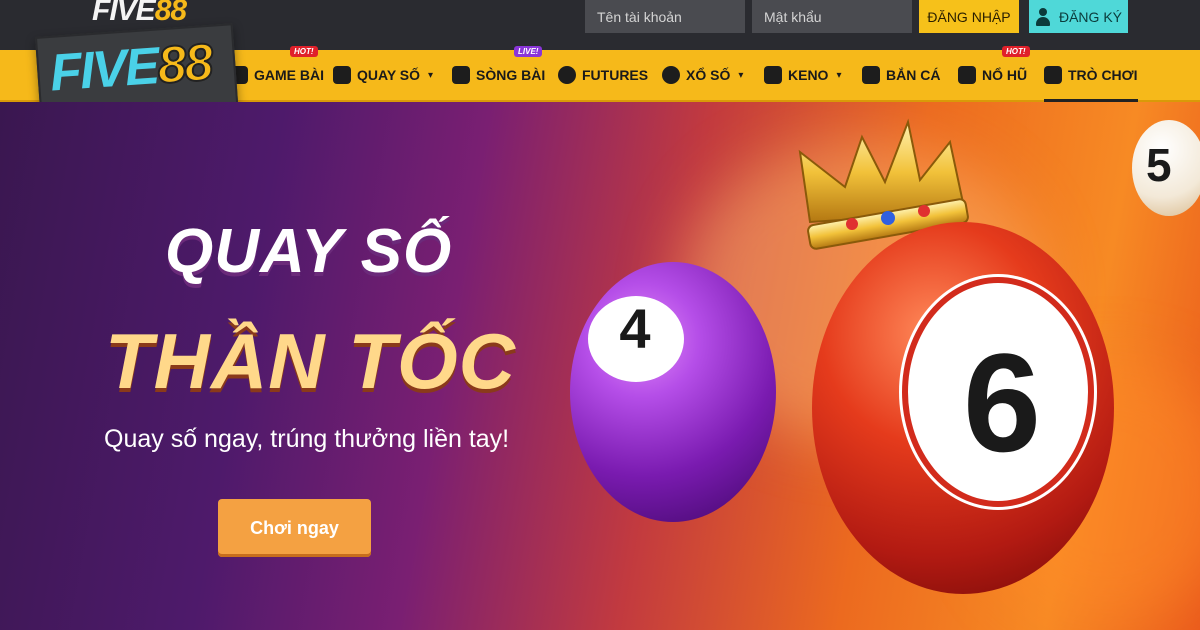 The width and height of the screenshot is (1200, 630). What do you see at coordinates (773, 75) in the screenshot?
I see `keno-grid-icon` at bounding box center [773, 75].